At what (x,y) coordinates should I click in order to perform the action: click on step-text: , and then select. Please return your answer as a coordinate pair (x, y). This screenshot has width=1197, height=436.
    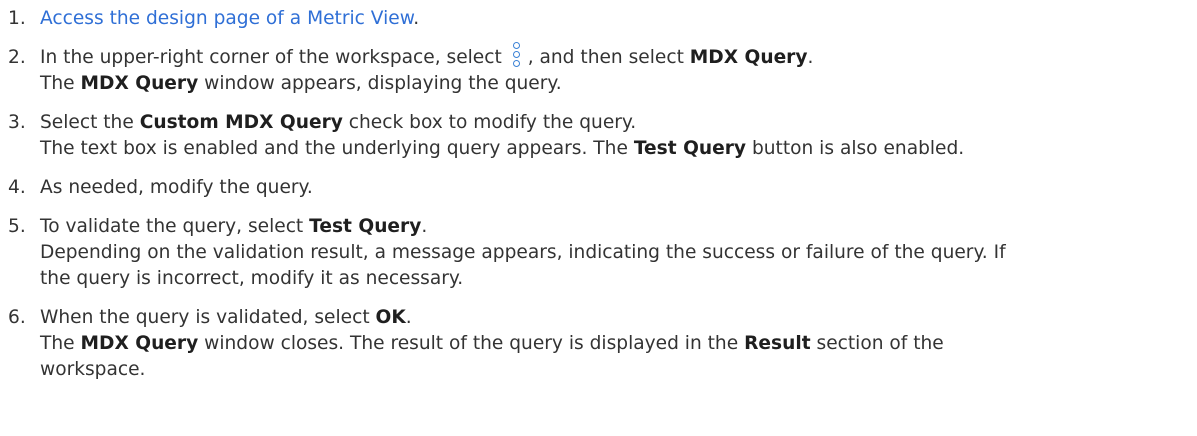
    Looking at the image, I should click on (605, 57).